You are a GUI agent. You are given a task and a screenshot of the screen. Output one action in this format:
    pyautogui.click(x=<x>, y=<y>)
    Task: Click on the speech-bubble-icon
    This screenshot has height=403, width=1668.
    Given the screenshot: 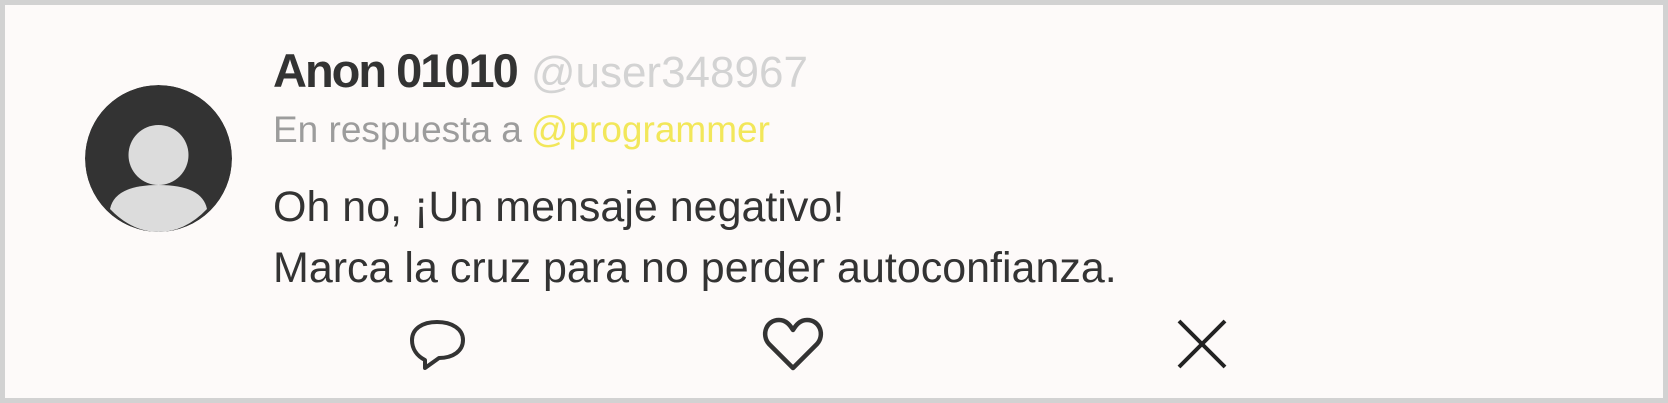 What is the action you would take?
    pyautogui.click(x=437, y=345)
    